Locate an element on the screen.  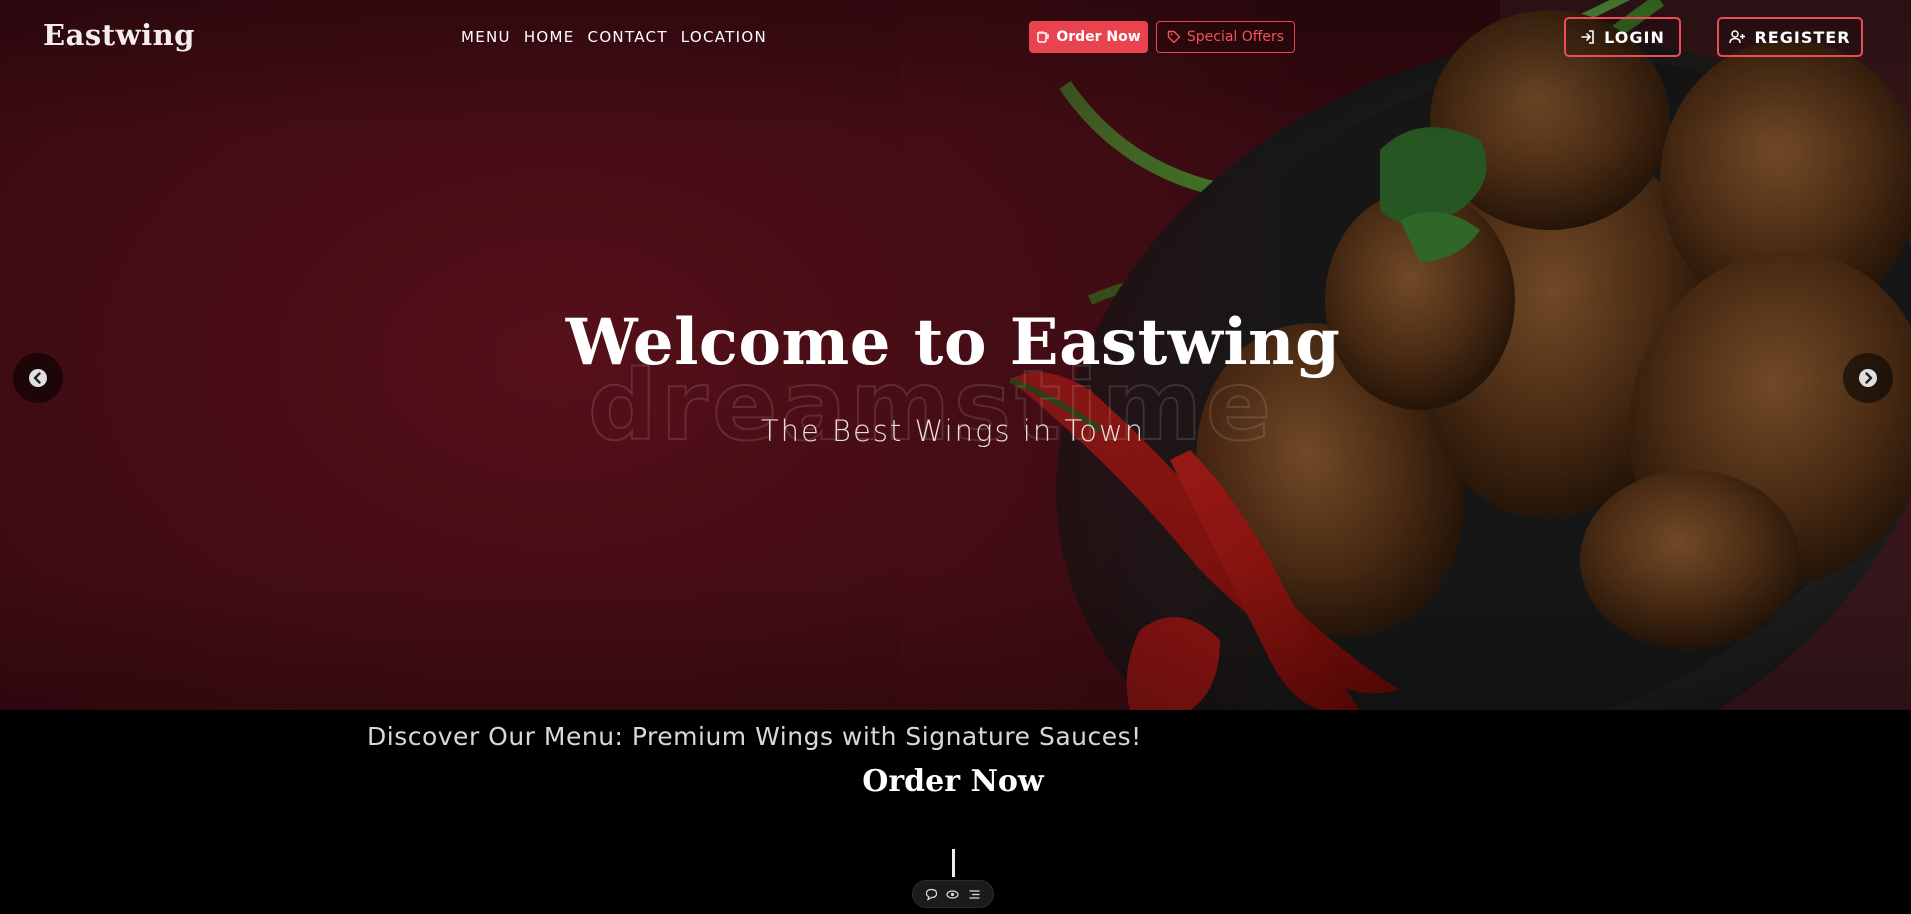
special-offers-button: Special Offers is located at coordinates (1225, 37).